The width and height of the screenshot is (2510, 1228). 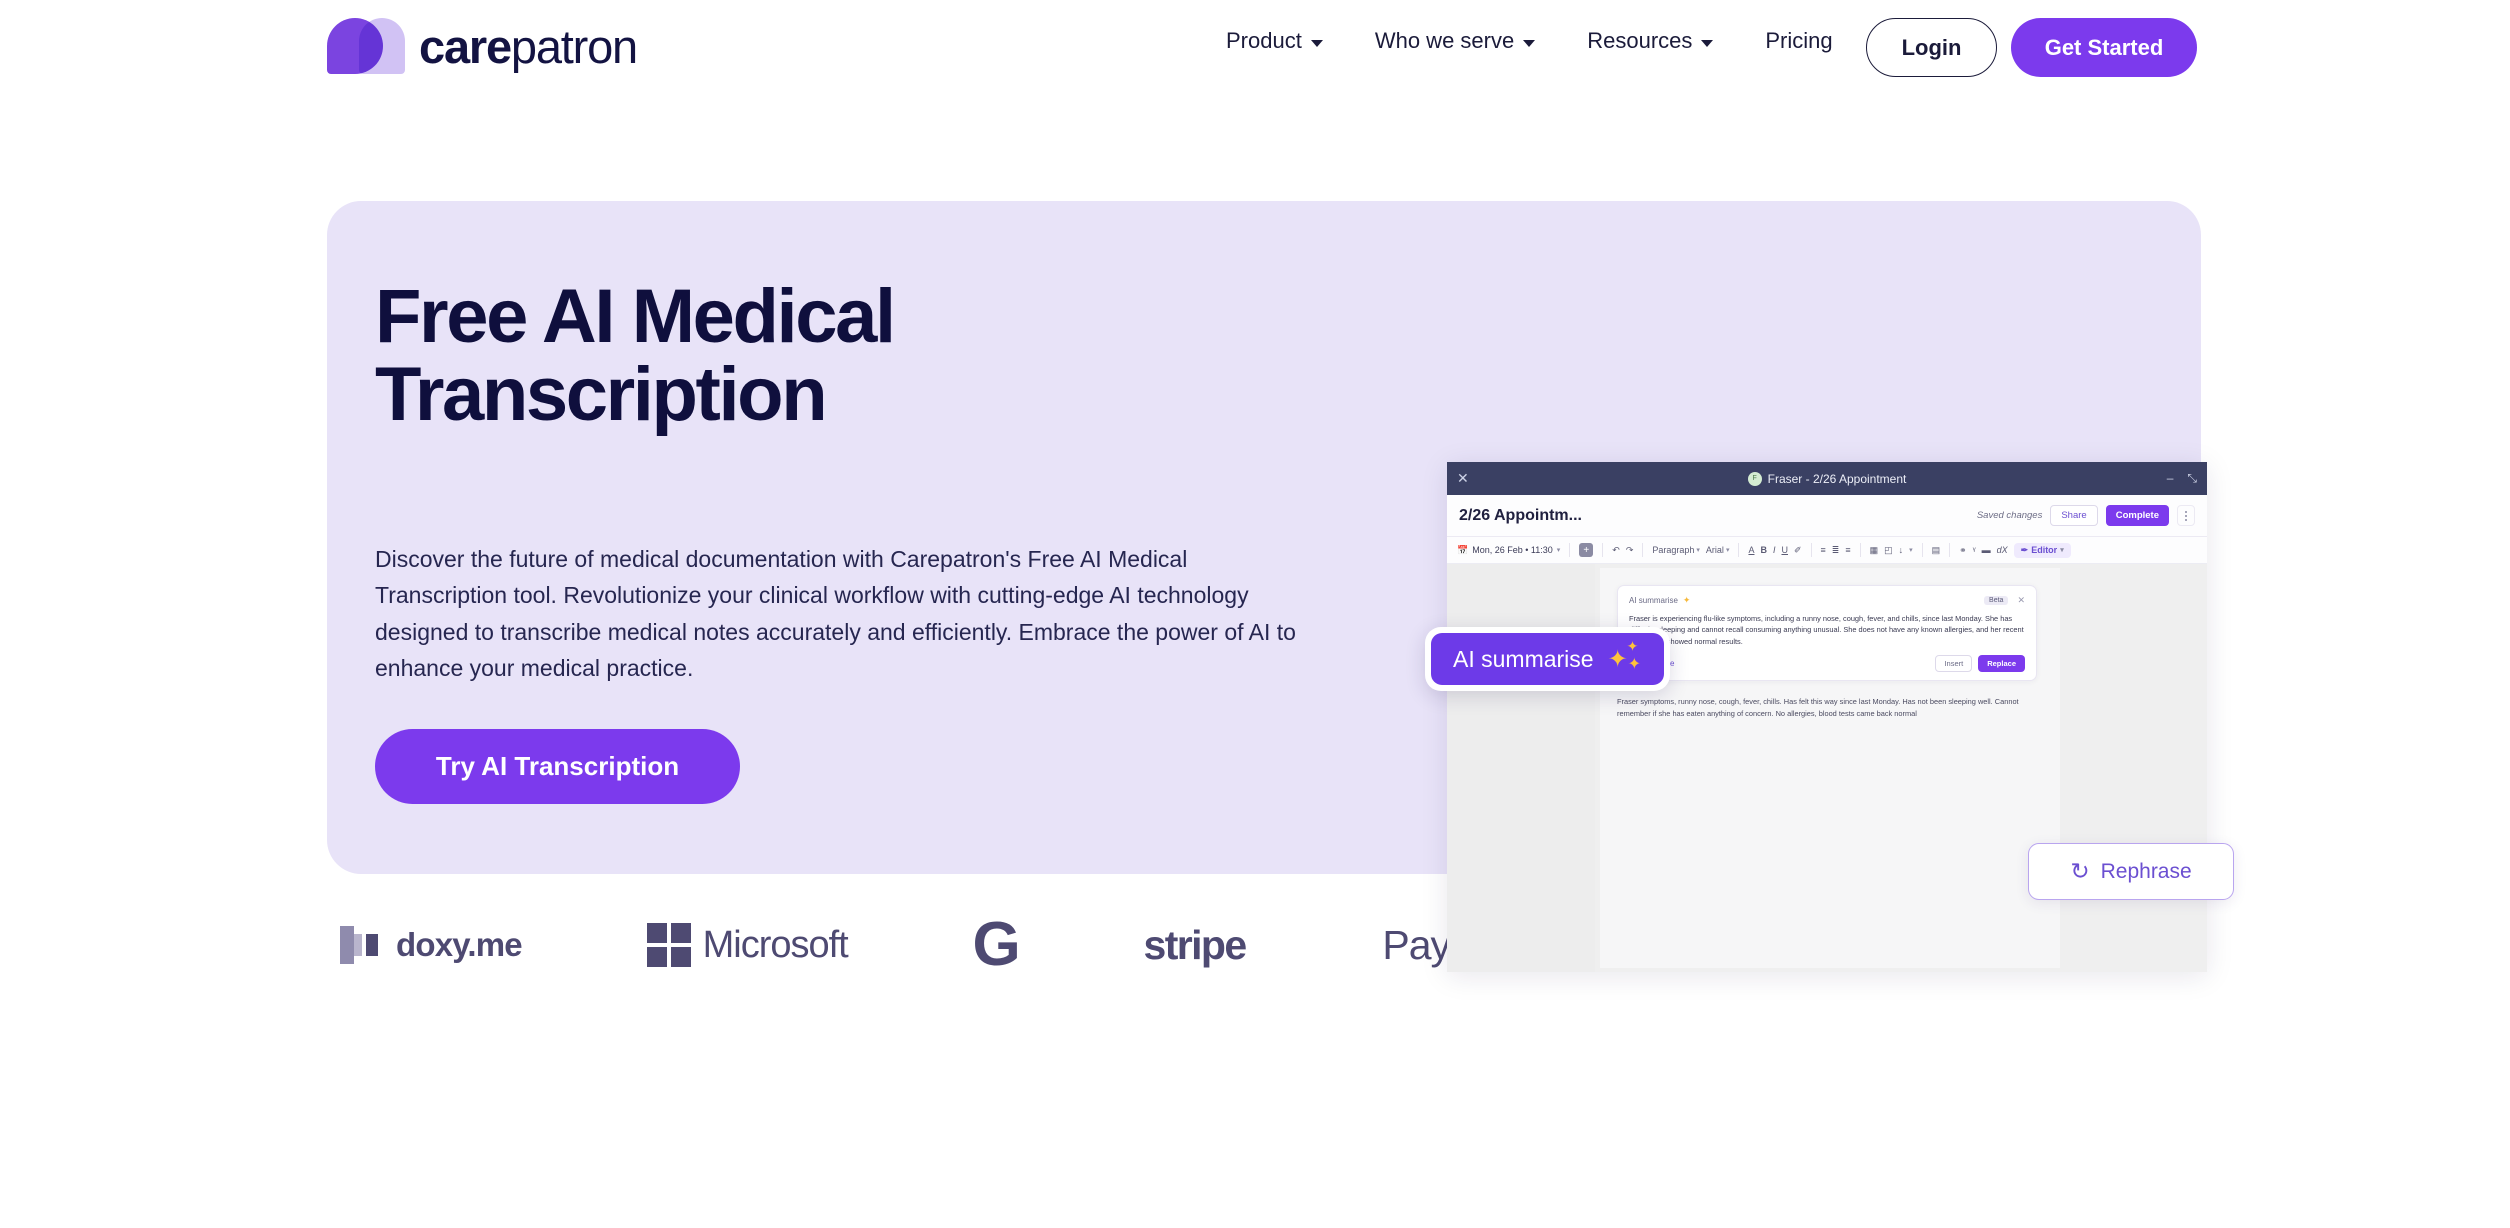 I want to click on beta-badge: Beta, so click(x=1996, y=600).